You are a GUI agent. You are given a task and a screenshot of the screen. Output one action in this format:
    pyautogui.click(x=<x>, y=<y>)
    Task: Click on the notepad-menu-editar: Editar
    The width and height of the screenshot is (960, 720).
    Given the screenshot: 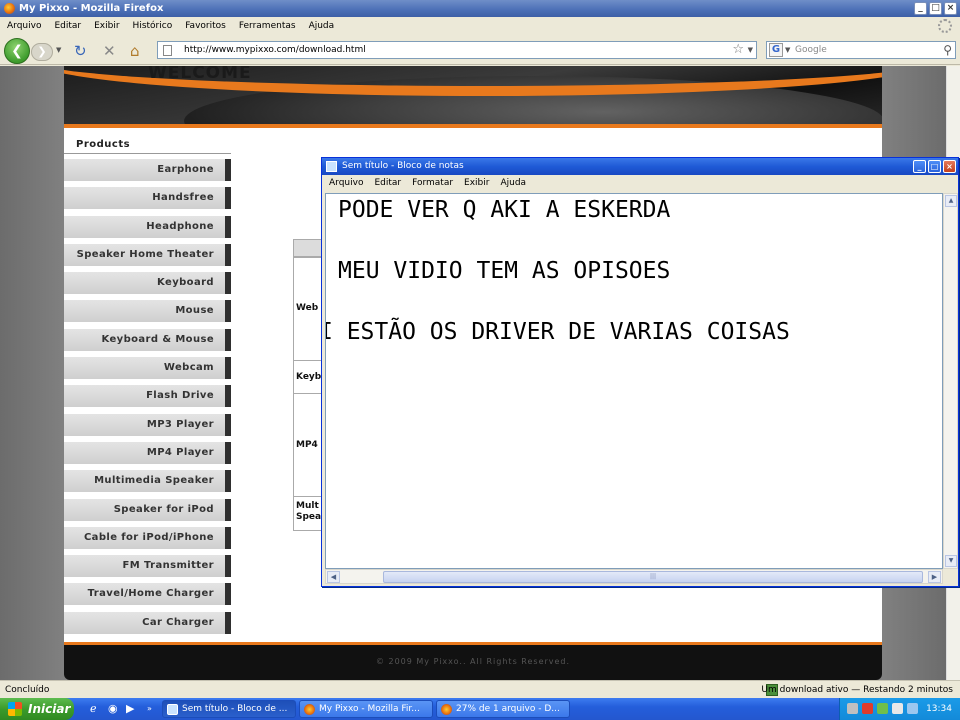 What is the action you would take?
    pyautogui.click(x=387, y=183)
    